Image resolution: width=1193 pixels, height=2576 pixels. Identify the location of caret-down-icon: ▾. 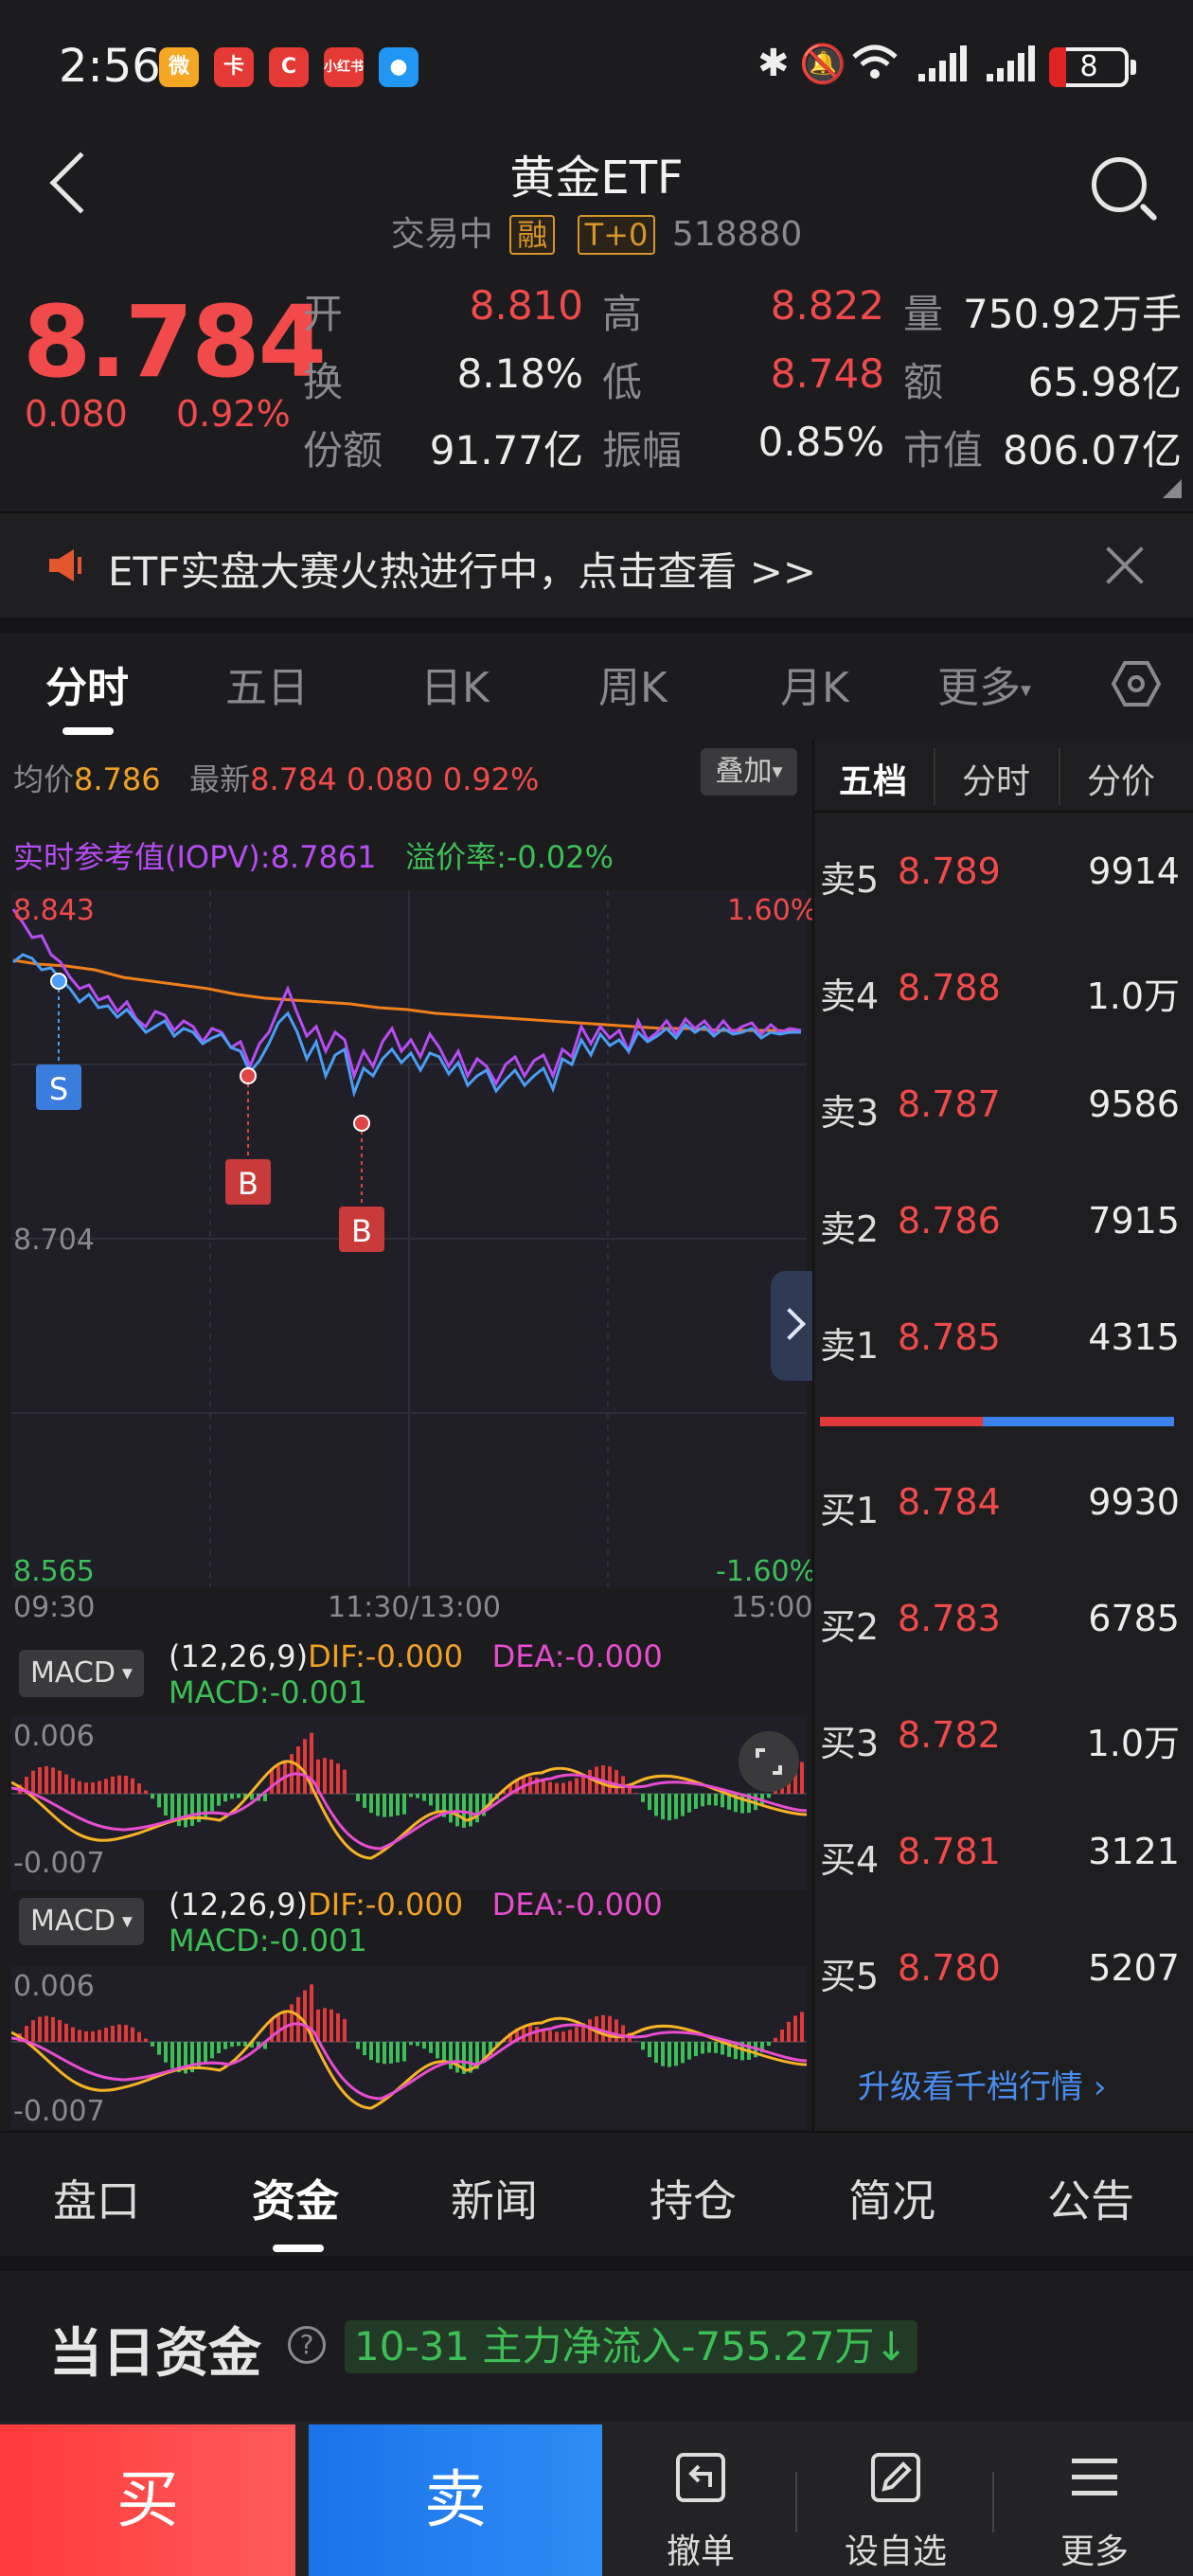
(124, 1673).